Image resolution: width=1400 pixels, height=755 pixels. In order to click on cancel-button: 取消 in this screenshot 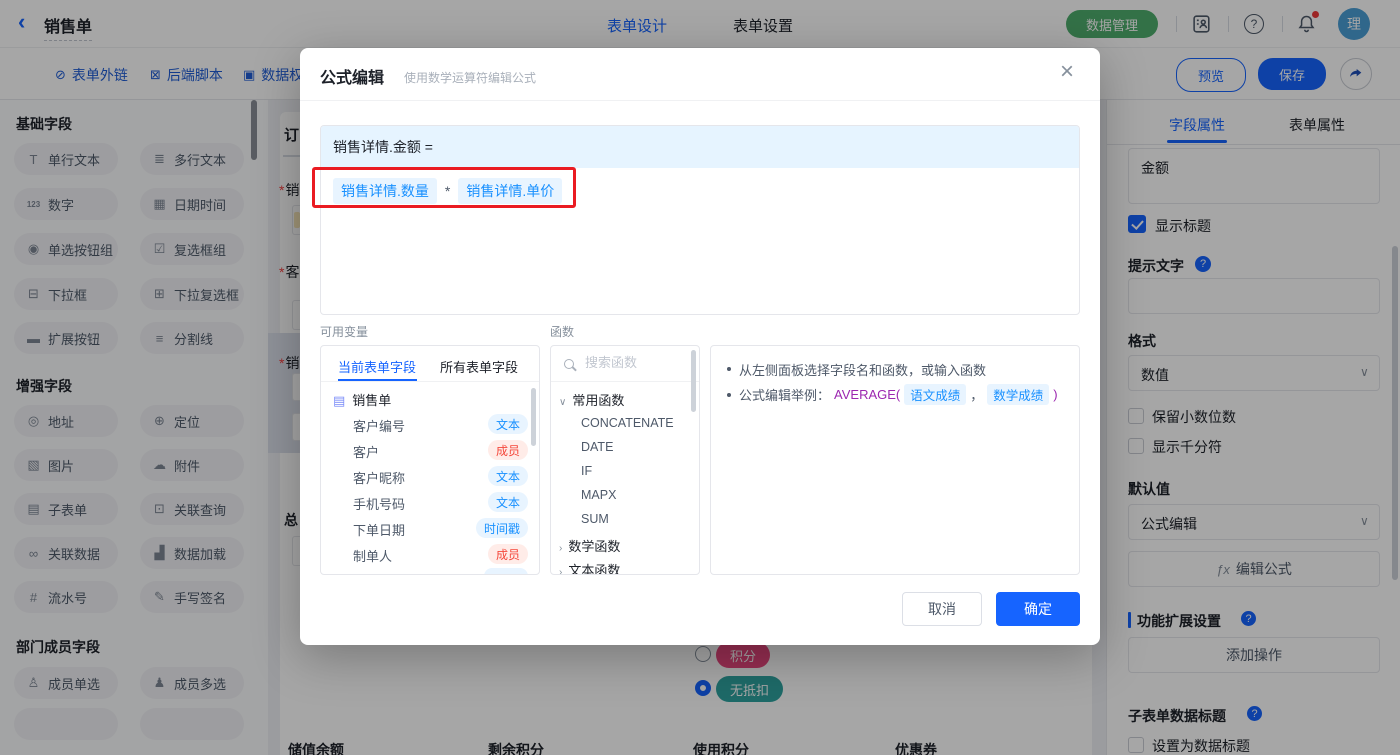, I will do `click(942, 609)`.